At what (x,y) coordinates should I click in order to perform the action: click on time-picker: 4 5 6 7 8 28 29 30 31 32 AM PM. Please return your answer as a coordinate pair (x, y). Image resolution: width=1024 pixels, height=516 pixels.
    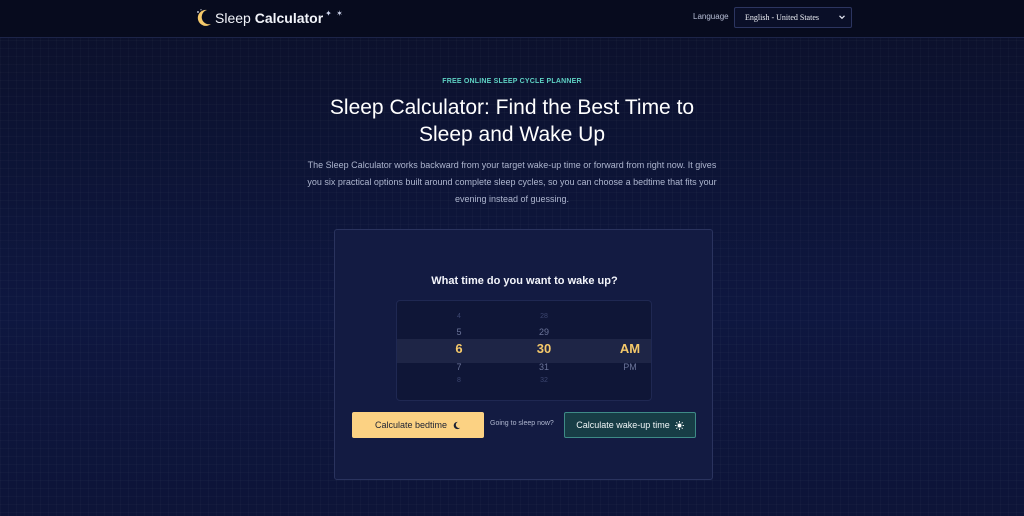
    Looking at the image, I should click on (524, 350).